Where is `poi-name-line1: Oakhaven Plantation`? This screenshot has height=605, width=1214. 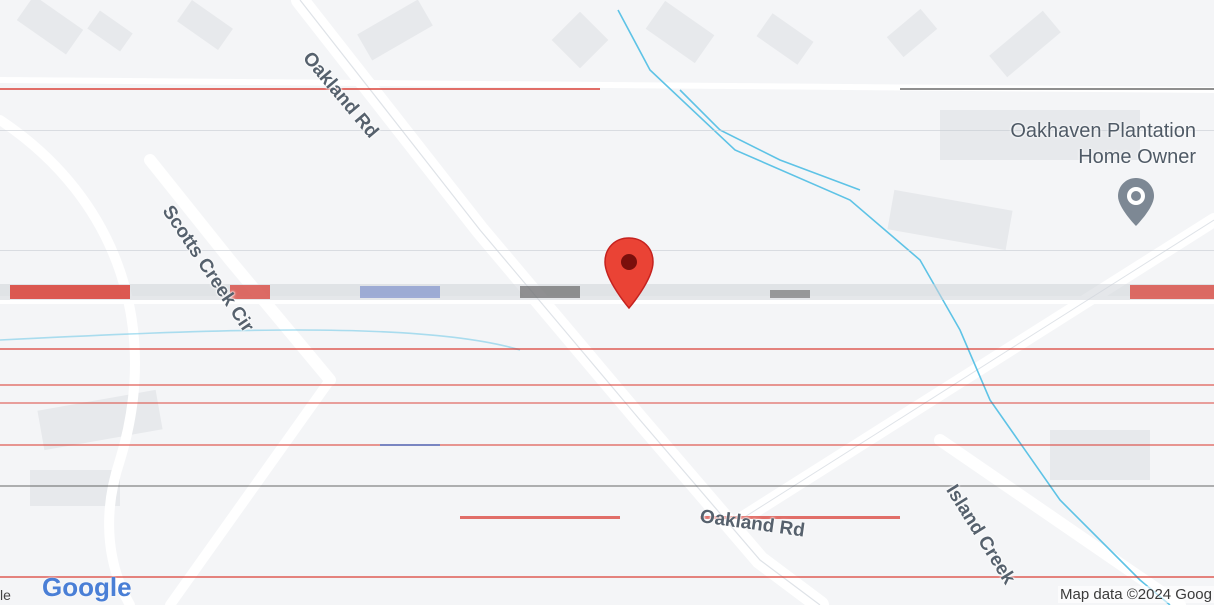 poi-name-line1: Oakhaven Plantation is located at coordinates (1103, 131).